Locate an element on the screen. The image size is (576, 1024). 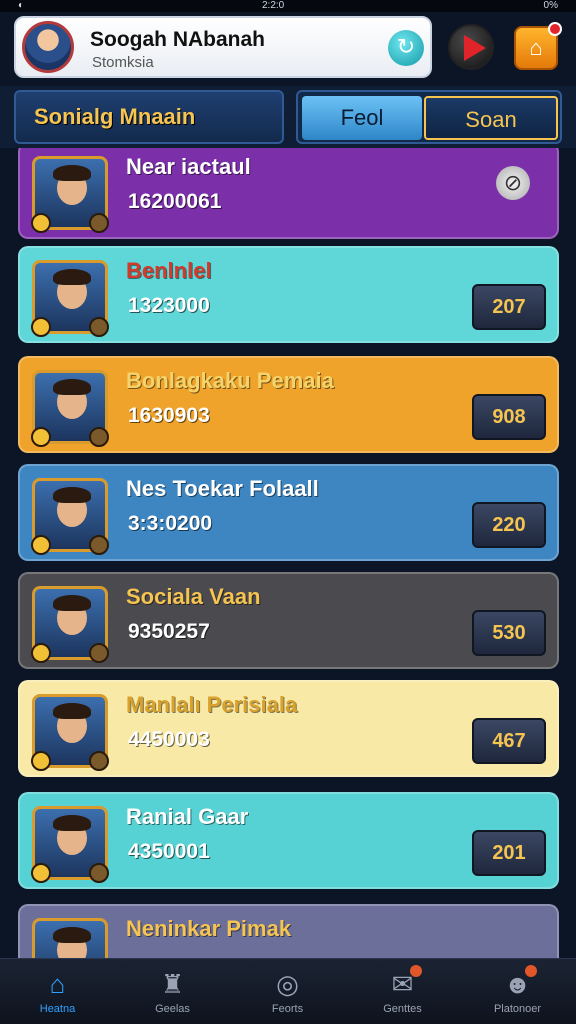
list-item: Sociala Vaan 9350257 530 is located at coordinates (288, 620).